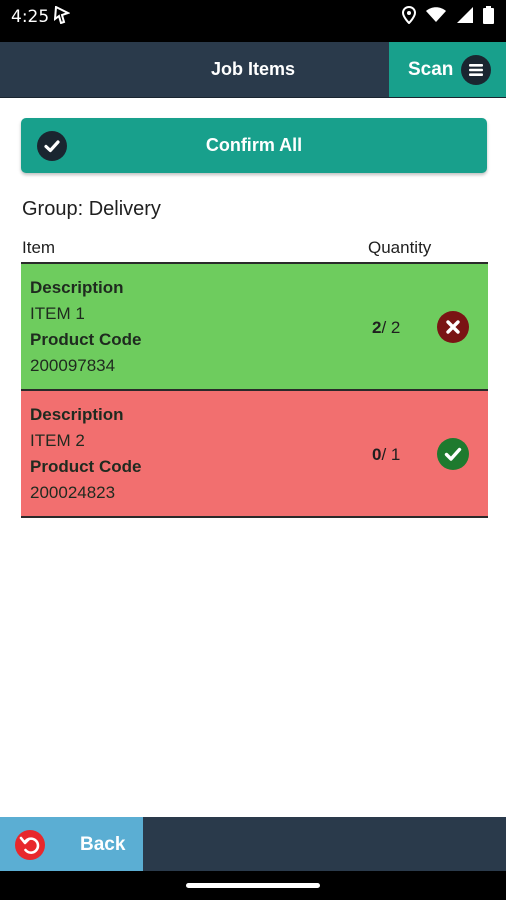  I want to click on column-header-item: Item, so click(39, 247).